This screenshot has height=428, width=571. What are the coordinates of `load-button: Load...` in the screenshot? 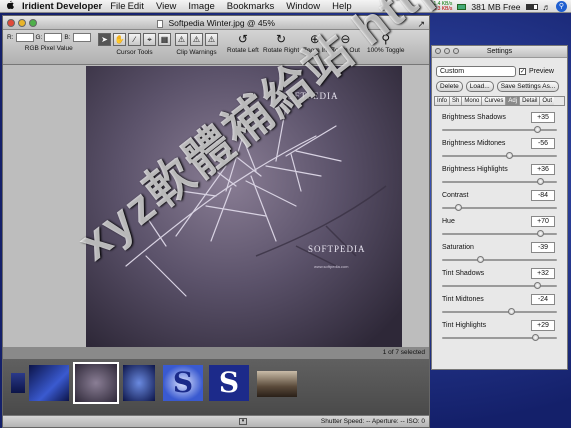 It's located at (479, 86).